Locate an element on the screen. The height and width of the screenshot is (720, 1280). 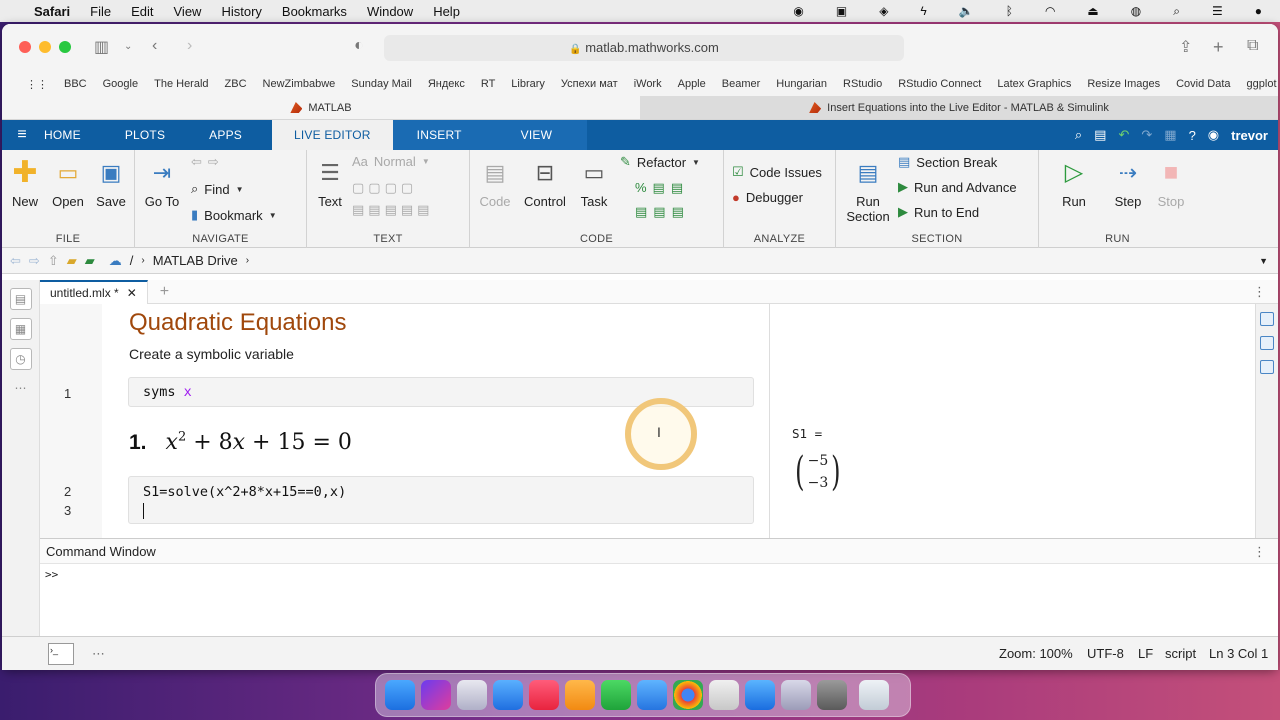
finder-icon is located at coordinates (400, 695).